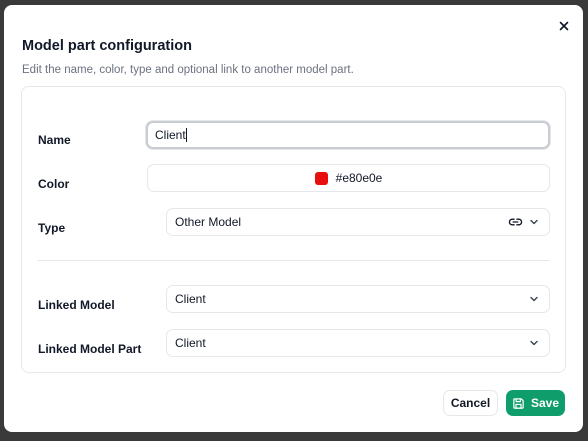  Describe the element at coordinates (54, 184) in the screenshot. I see `color-label: Color` at that location.